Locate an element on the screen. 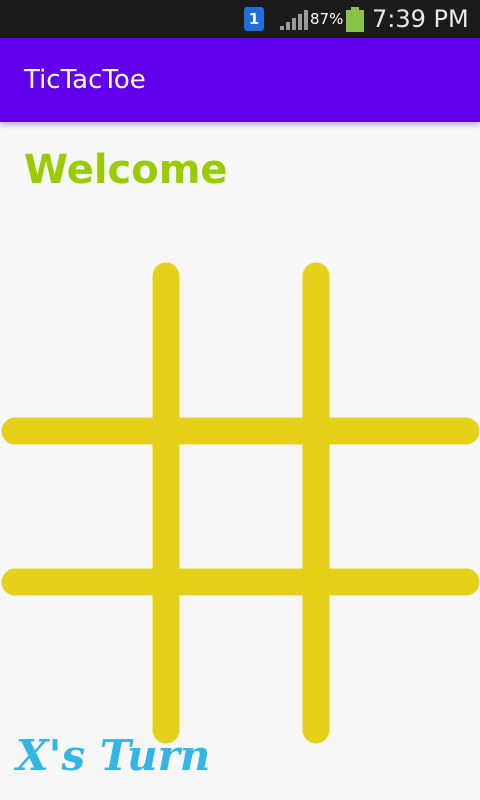 The image size is (480, 800). battery-percent: 87% is located at coordinates (327, 19).